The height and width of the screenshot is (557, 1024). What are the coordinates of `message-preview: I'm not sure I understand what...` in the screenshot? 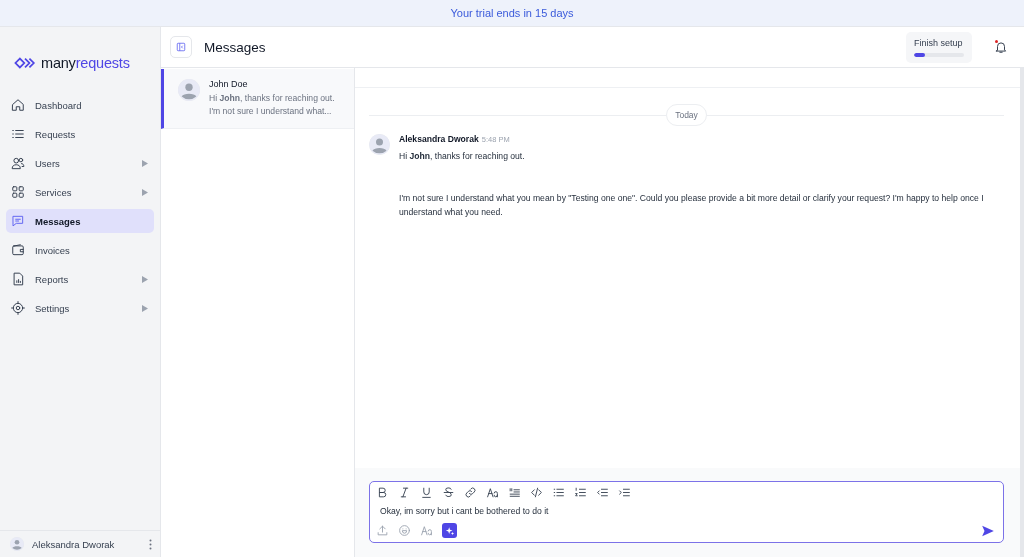 It's located at (271, 111).